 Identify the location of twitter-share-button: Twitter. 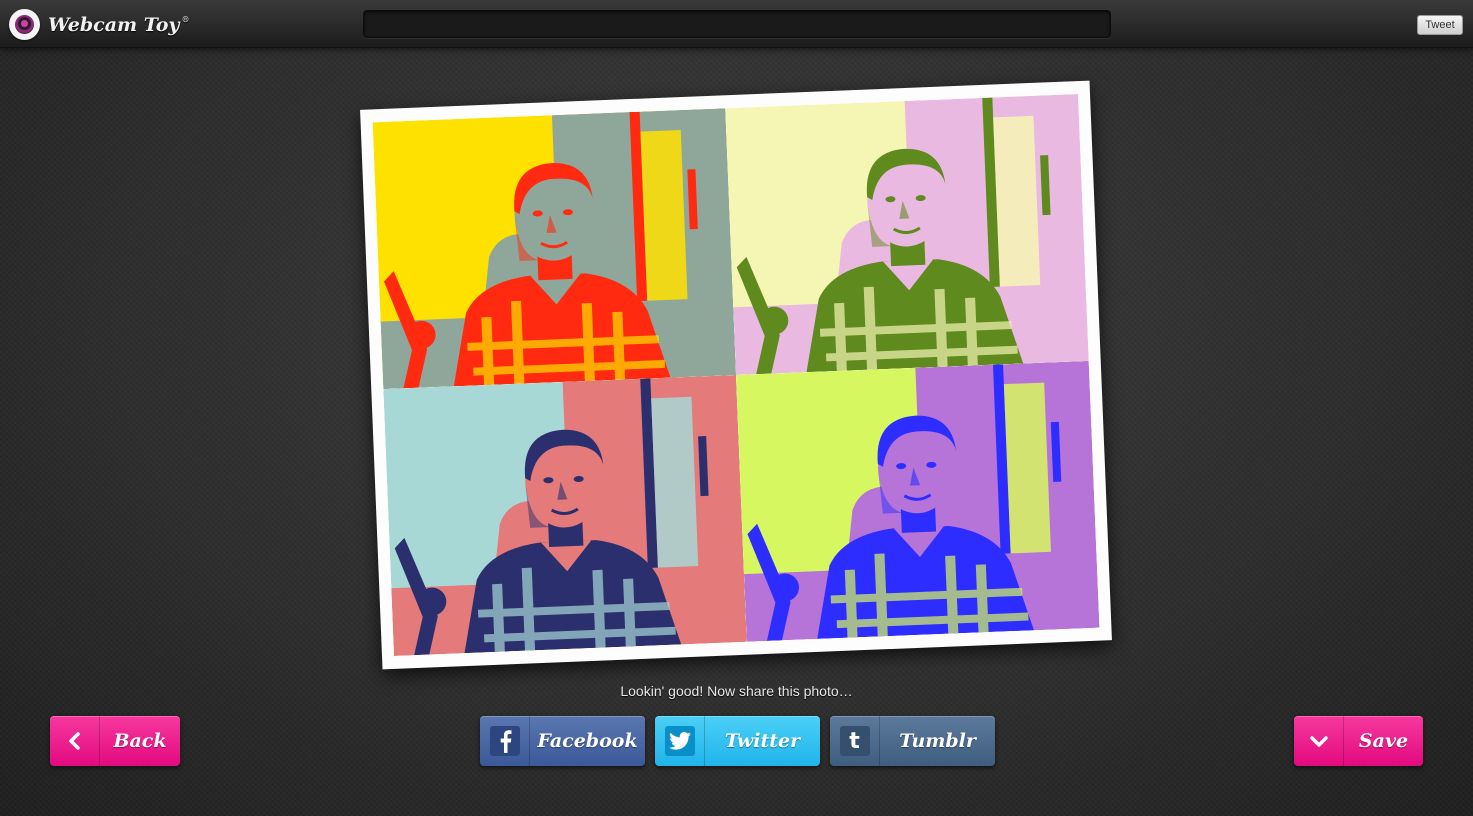
(737, 741).